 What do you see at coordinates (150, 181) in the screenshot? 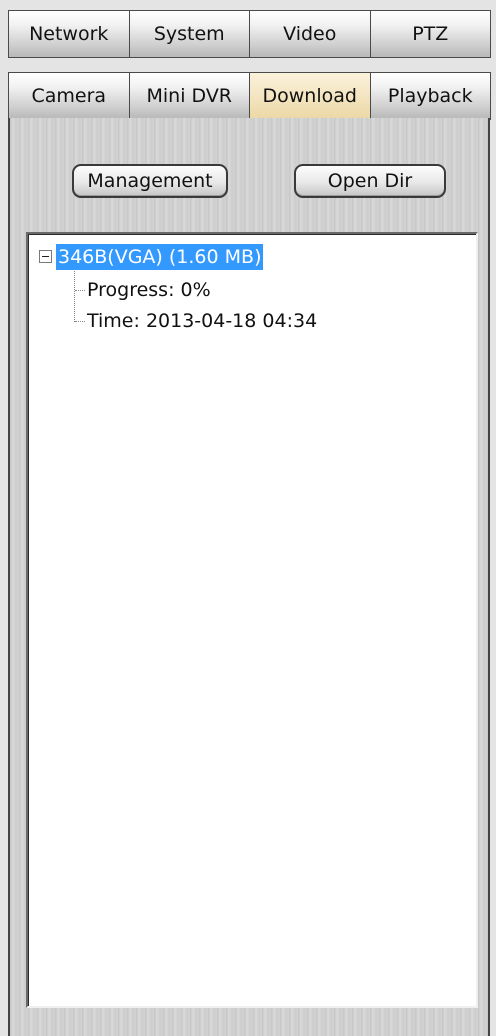
I see `management-button: Management` at bounding box center [150, 181].